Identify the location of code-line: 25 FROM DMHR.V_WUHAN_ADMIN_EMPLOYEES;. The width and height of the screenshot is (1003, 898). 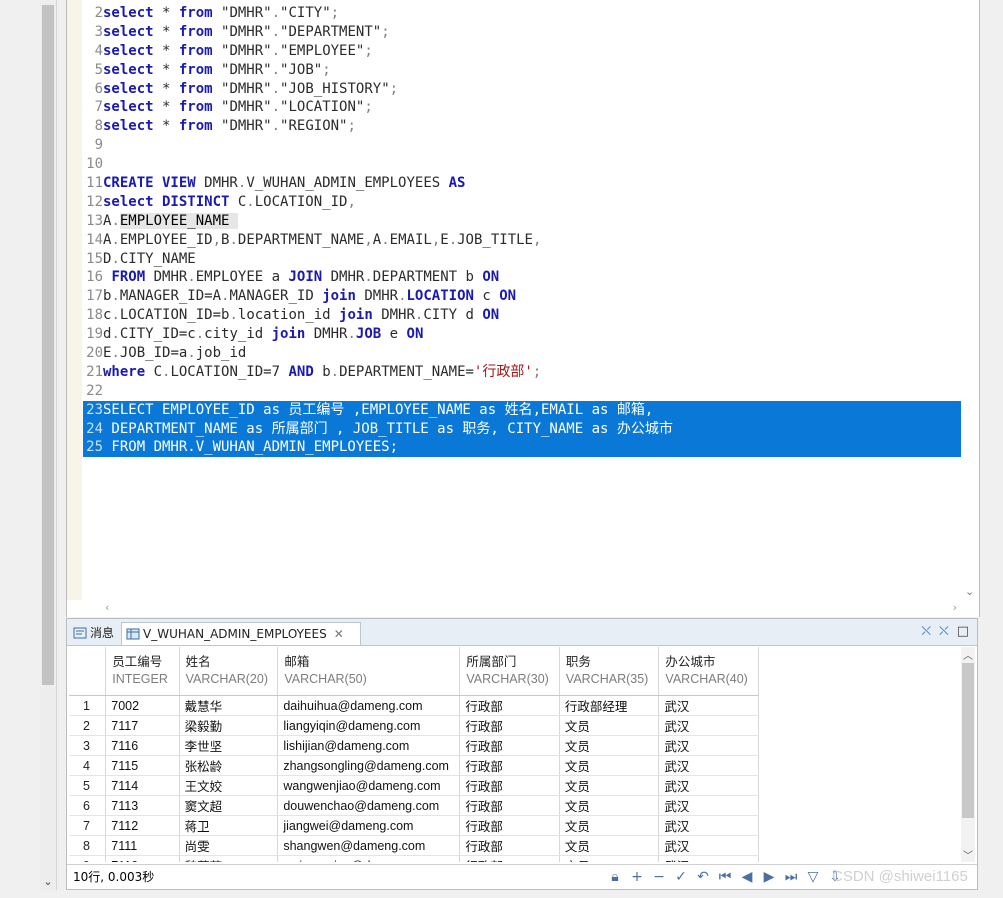
(522, 448).